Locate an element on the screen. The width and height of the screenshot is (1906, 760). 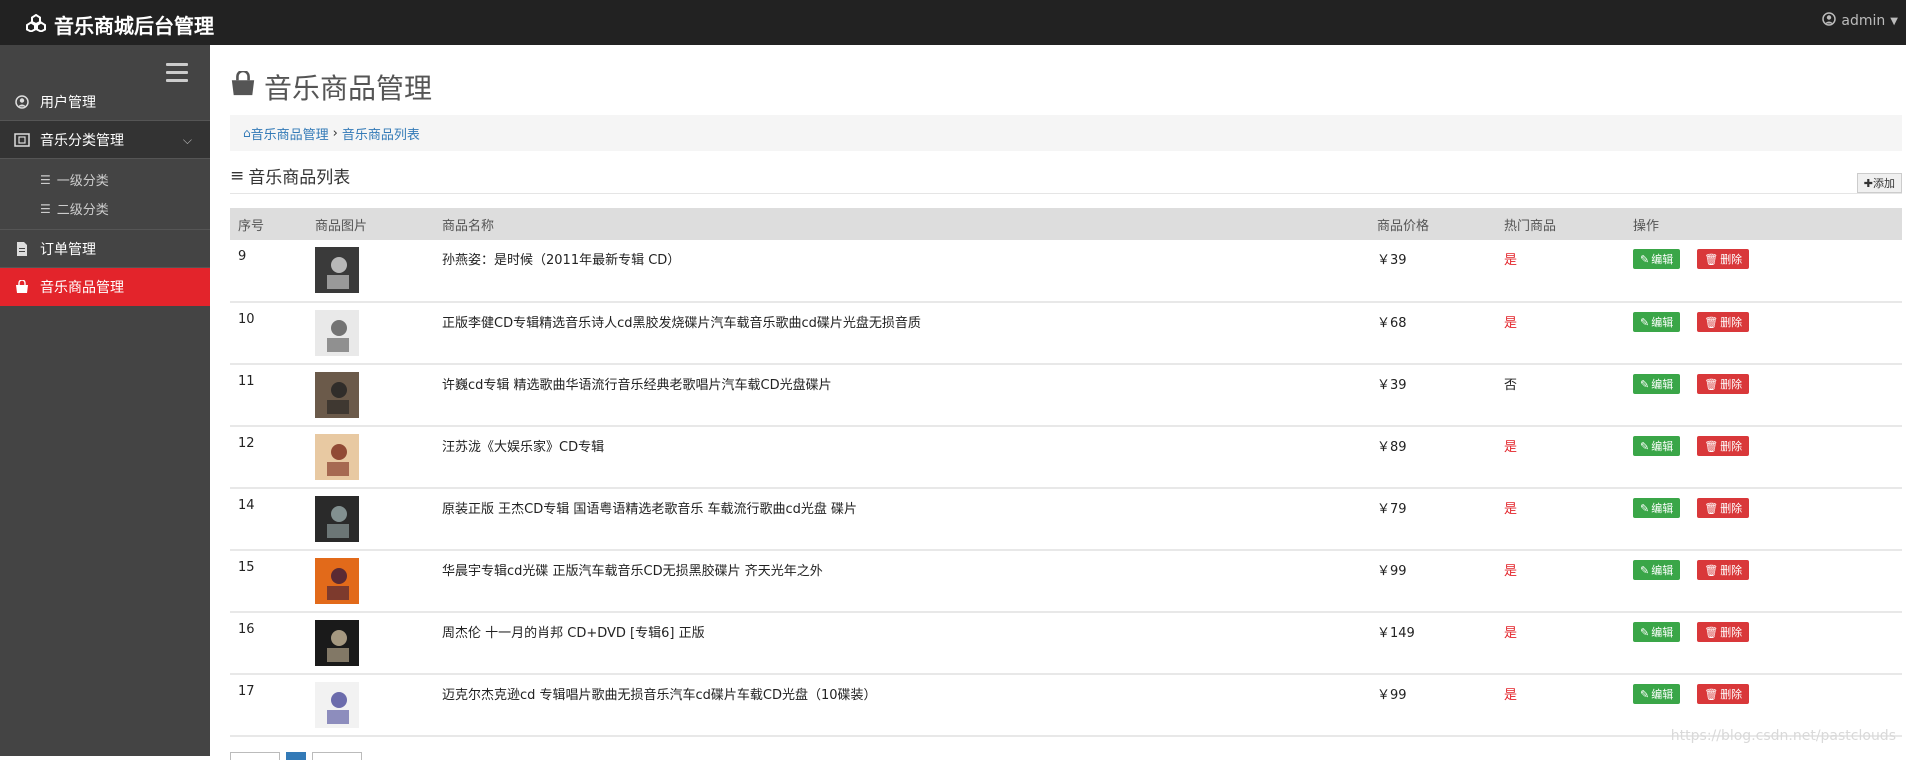
sidebar-item-orders: 订单管理 is located at coordinates (105, 249).